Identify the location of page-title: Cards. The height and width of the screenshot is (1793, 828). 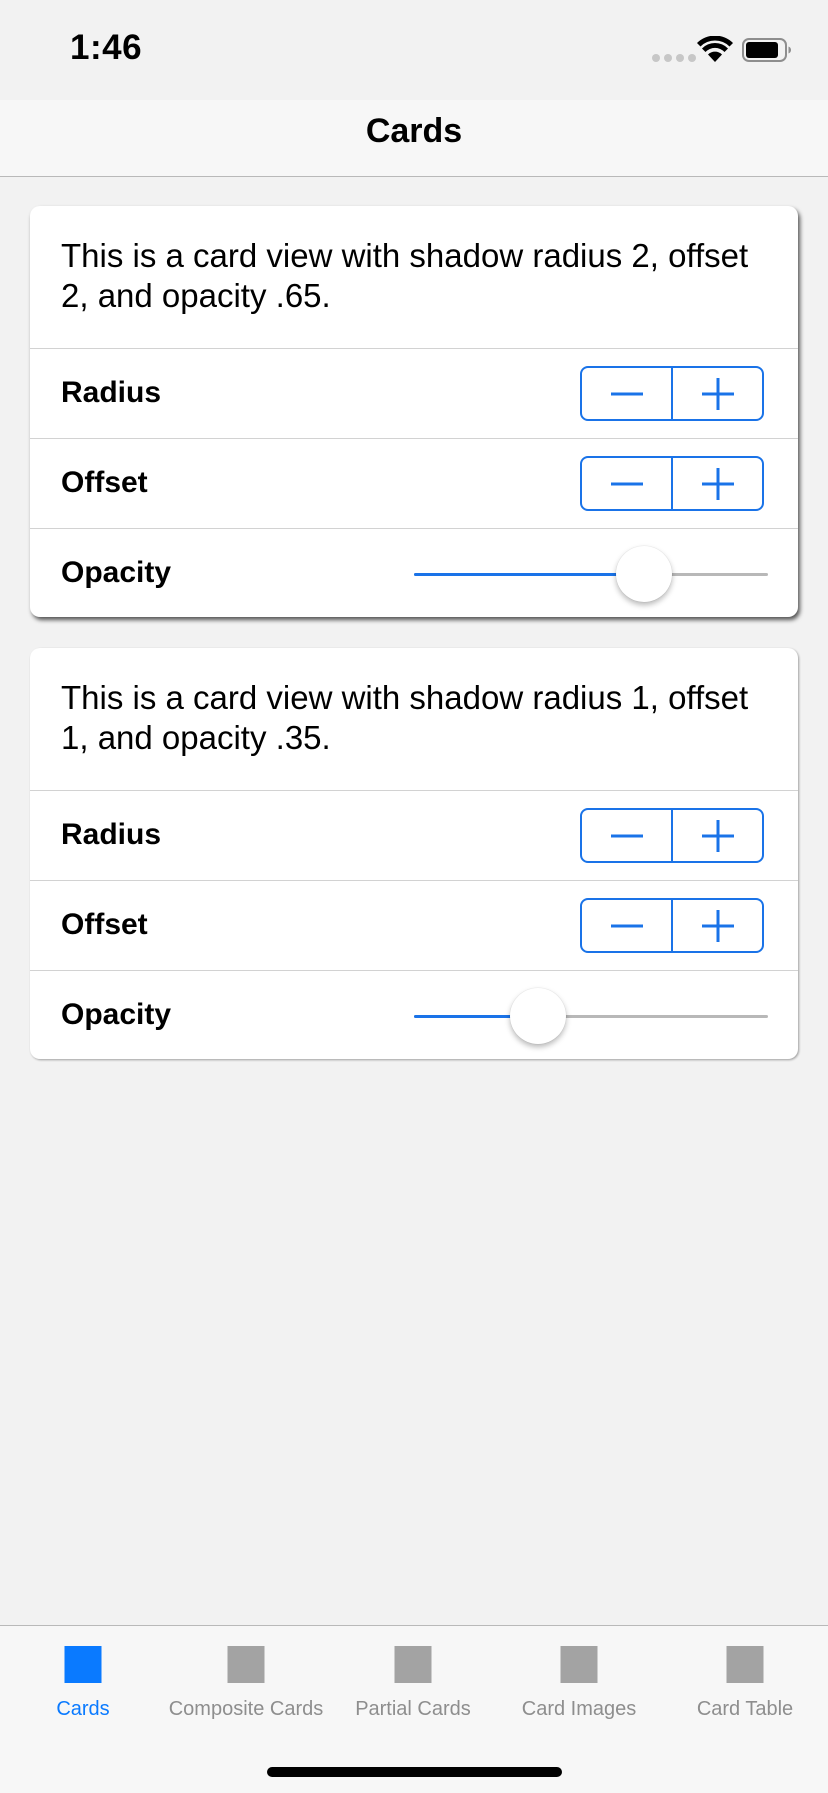
(414, 131).